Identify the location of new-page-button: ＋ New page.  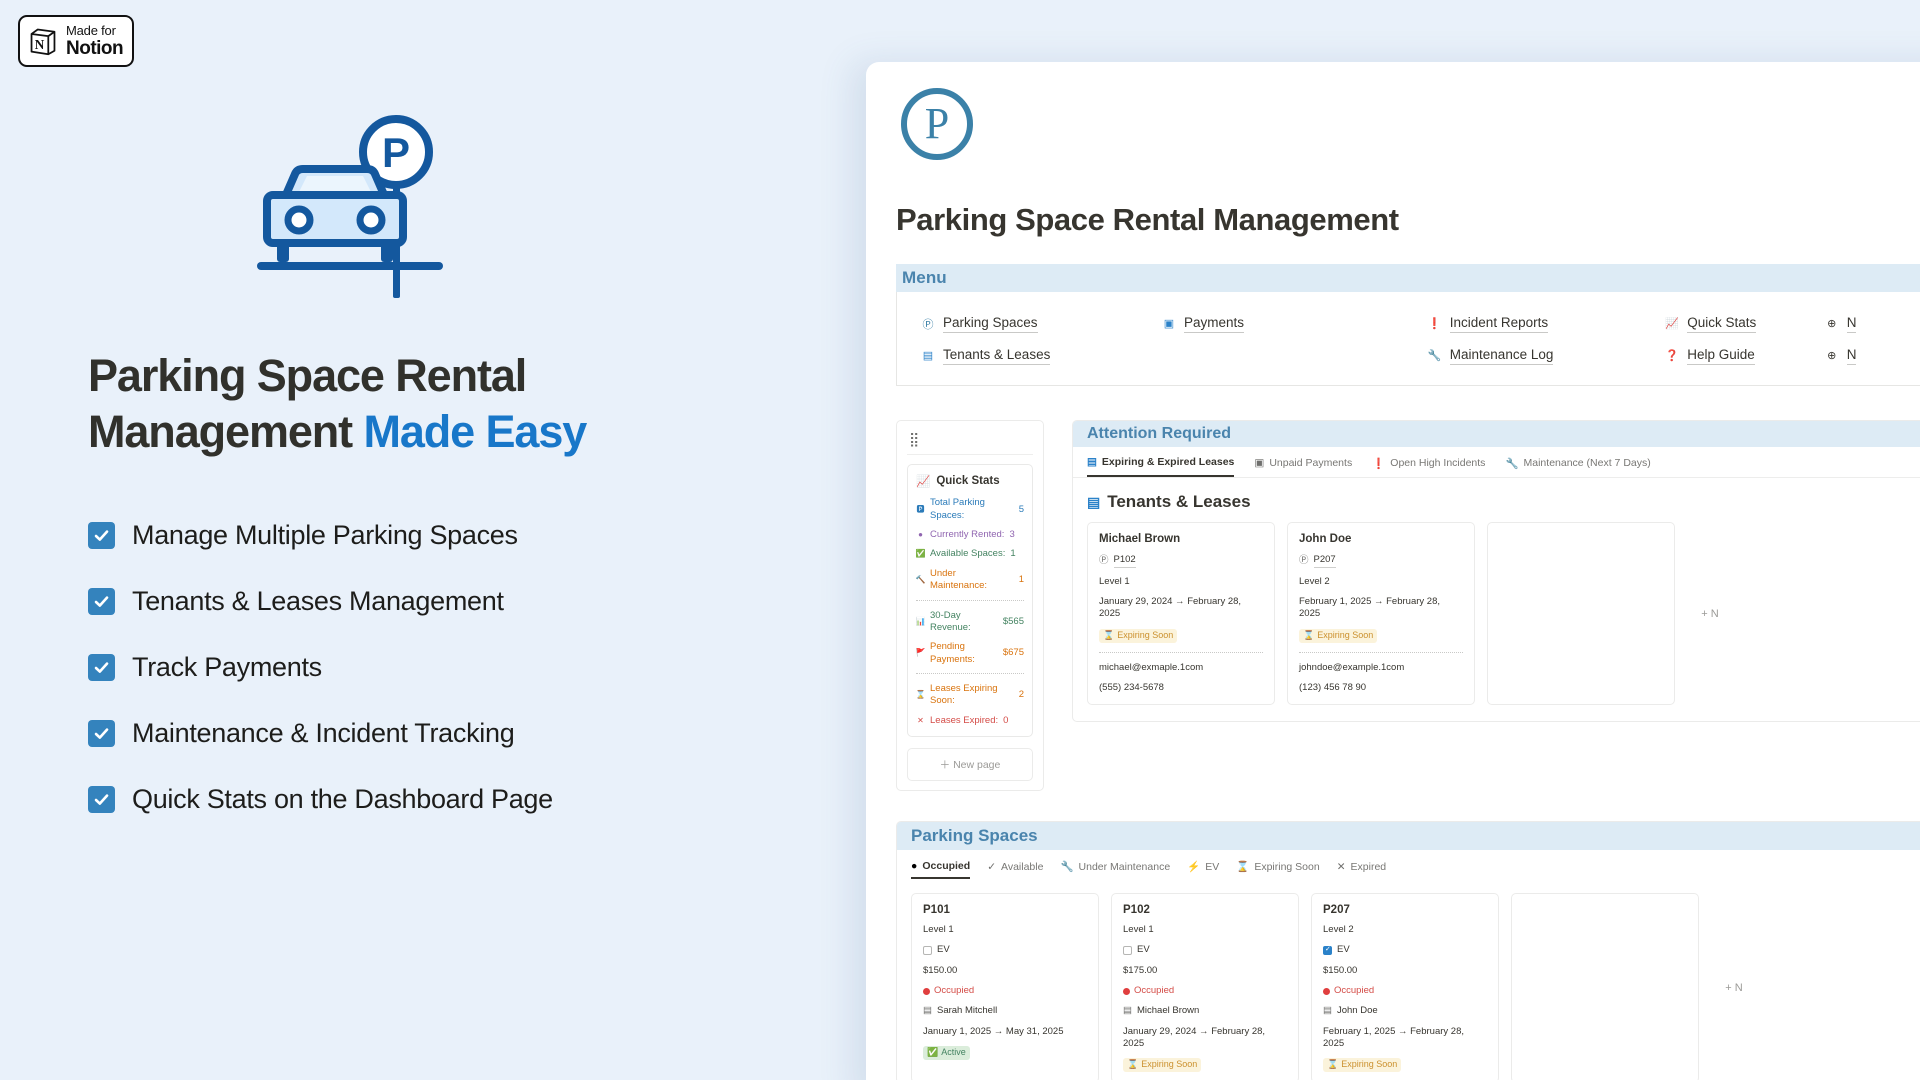
(970, 764).